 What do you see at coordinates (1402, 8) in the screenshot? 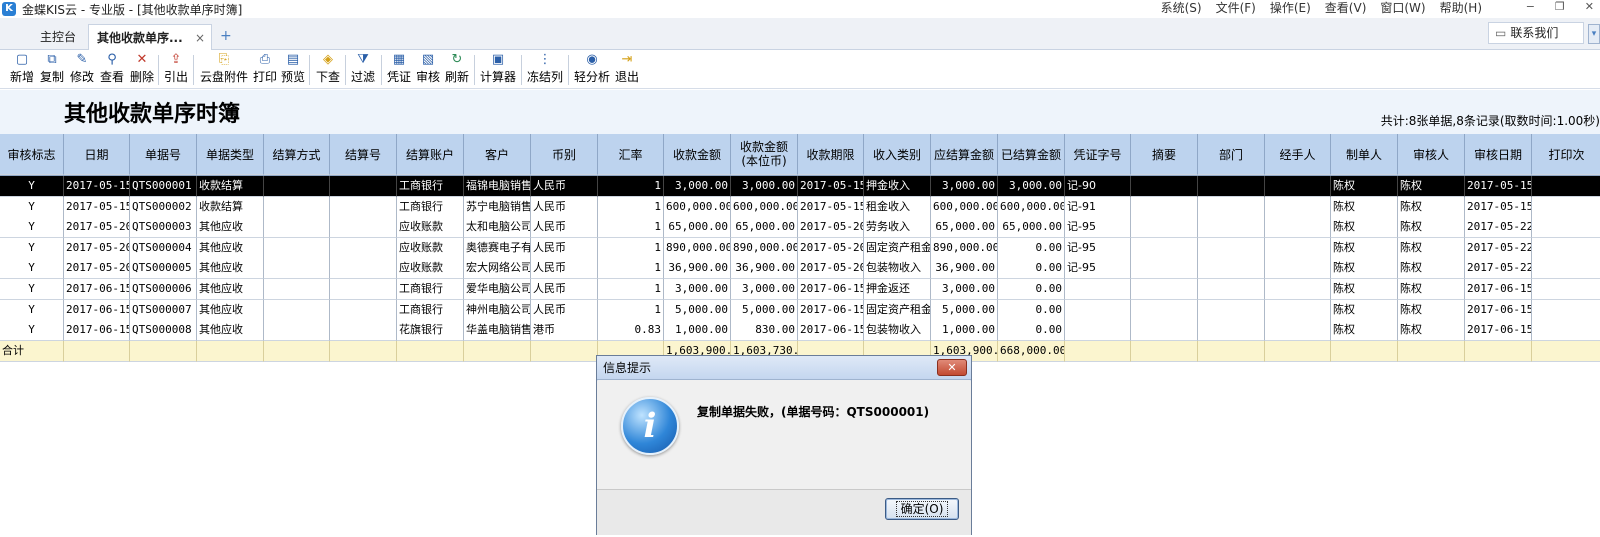
I see `menu-window: 窗口(W)` at bounding box center [1402, 8].